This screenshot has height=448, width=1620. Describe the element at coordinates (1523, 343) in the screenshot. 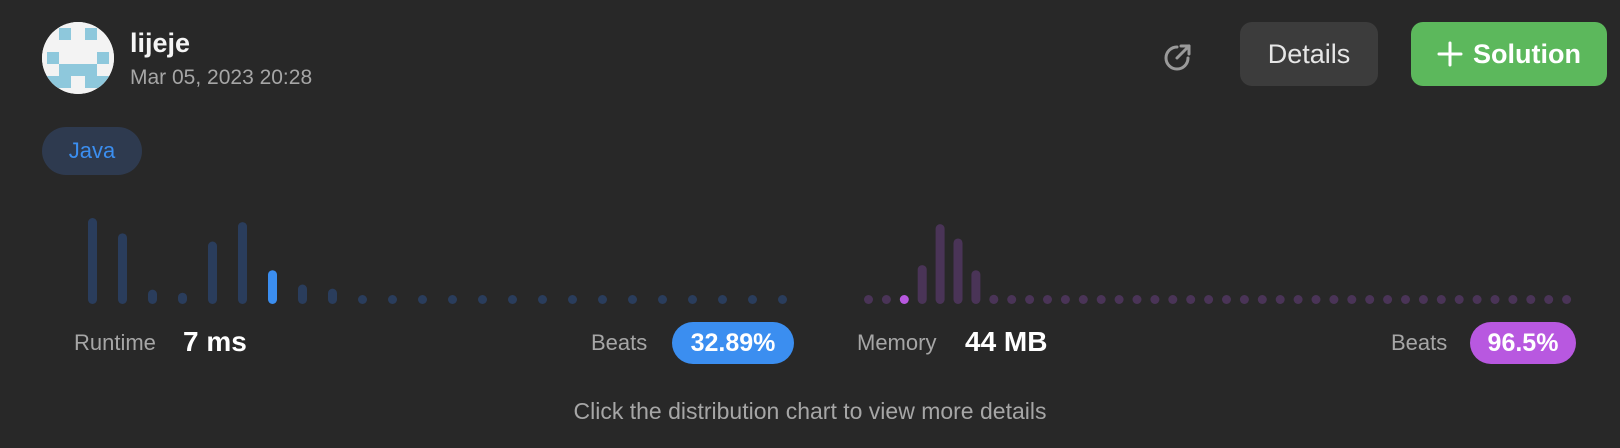

I see `memory-beats-badge: 96.5%` at that location.